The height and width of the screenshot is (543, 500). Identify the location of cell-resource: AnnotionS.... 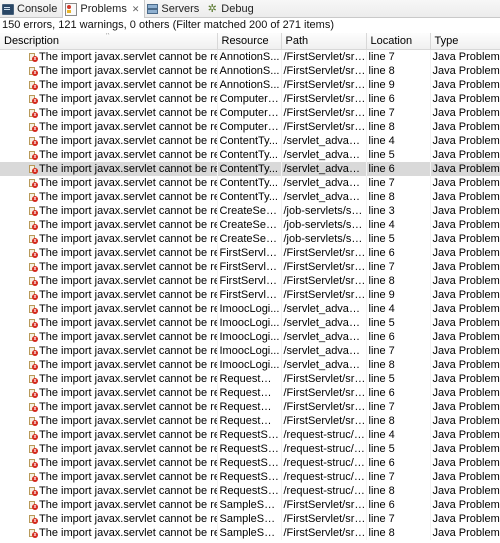
(249, 71).